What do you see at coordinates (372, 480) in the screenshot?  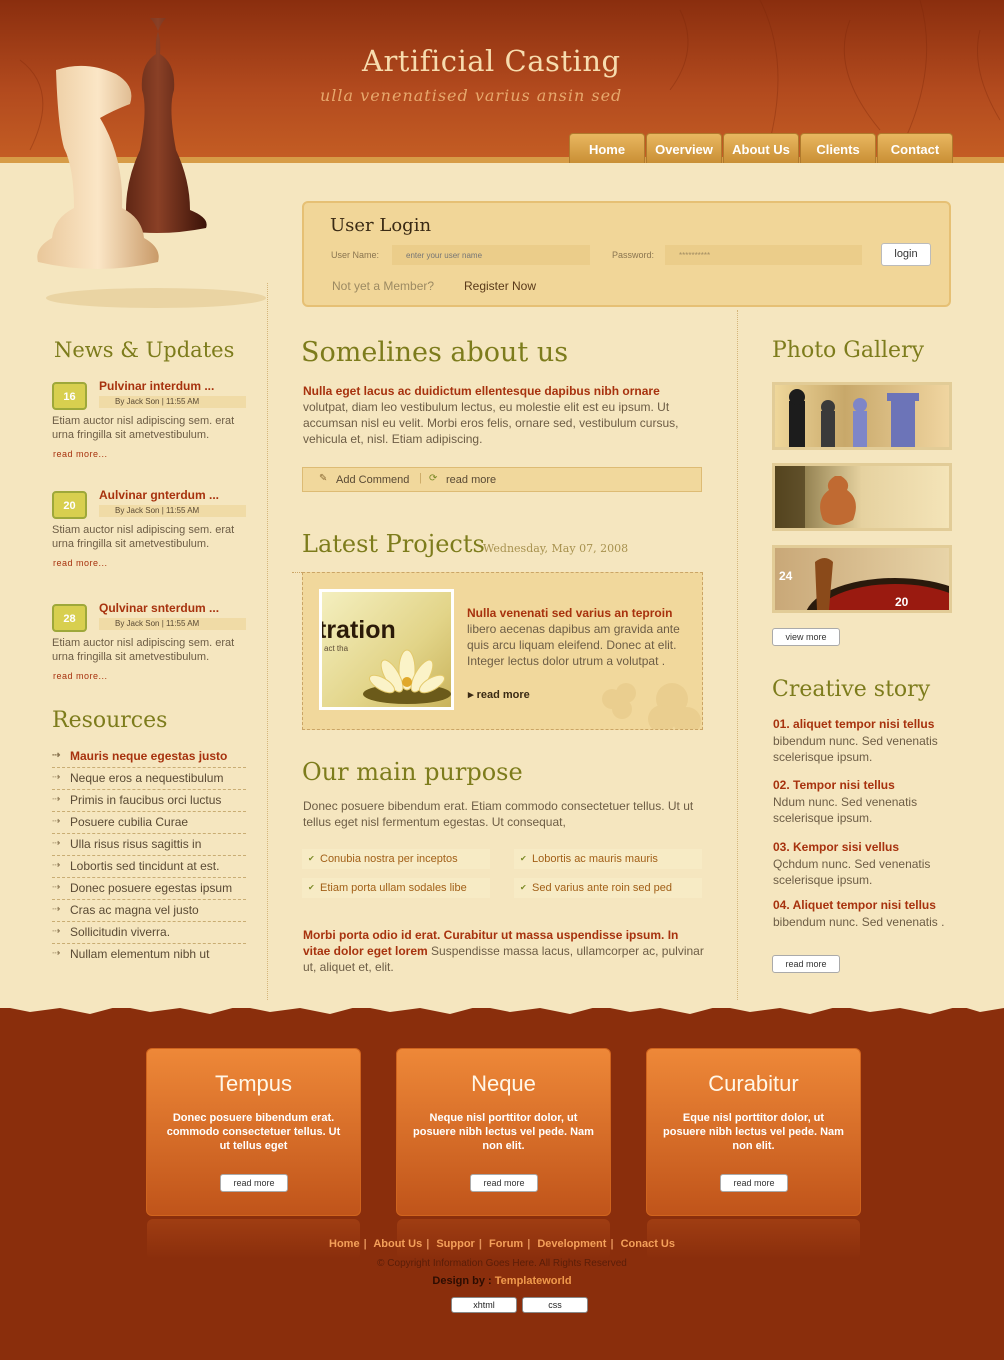 I see `add-comment-link: Add Commend` at bounding box center [372, 480].